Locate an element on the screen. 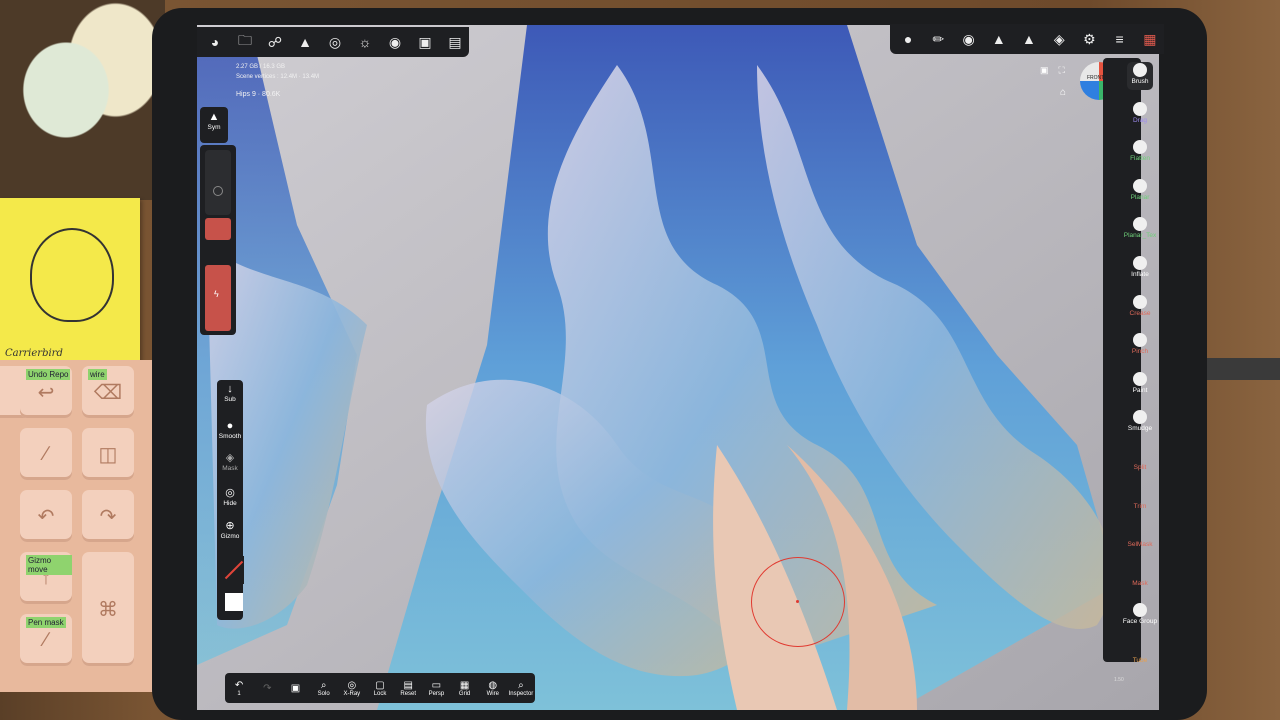  key-eraser: ◫ is located at coordinates (108, 454).